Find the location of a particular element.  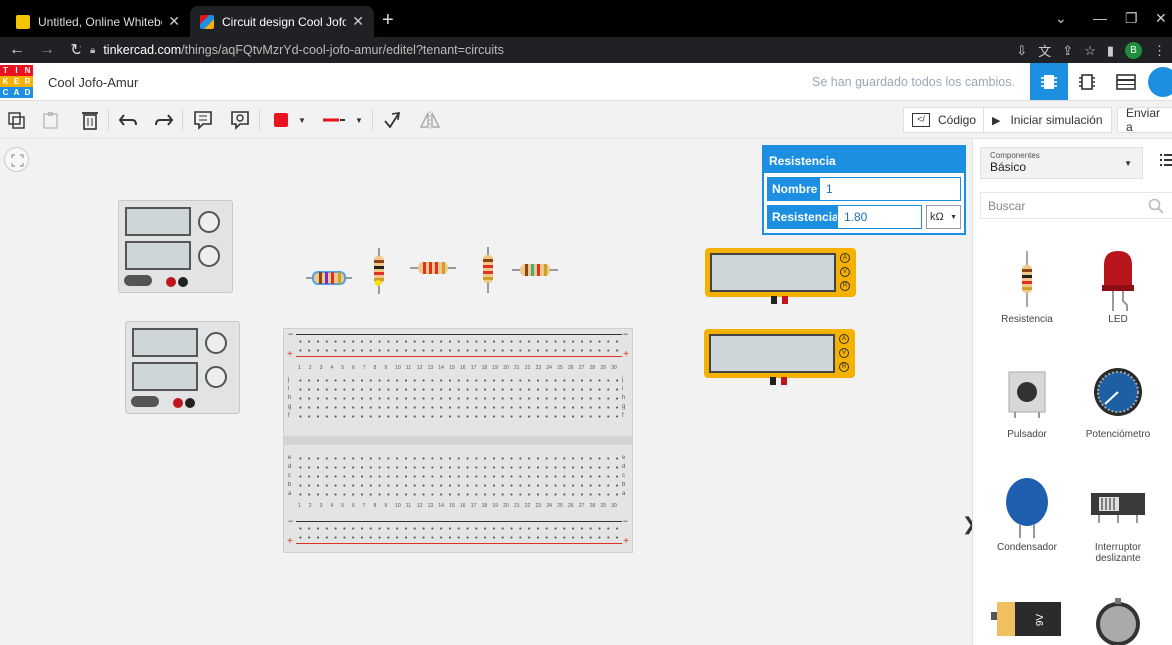

rotate-button is located at coordinates (392, 120).